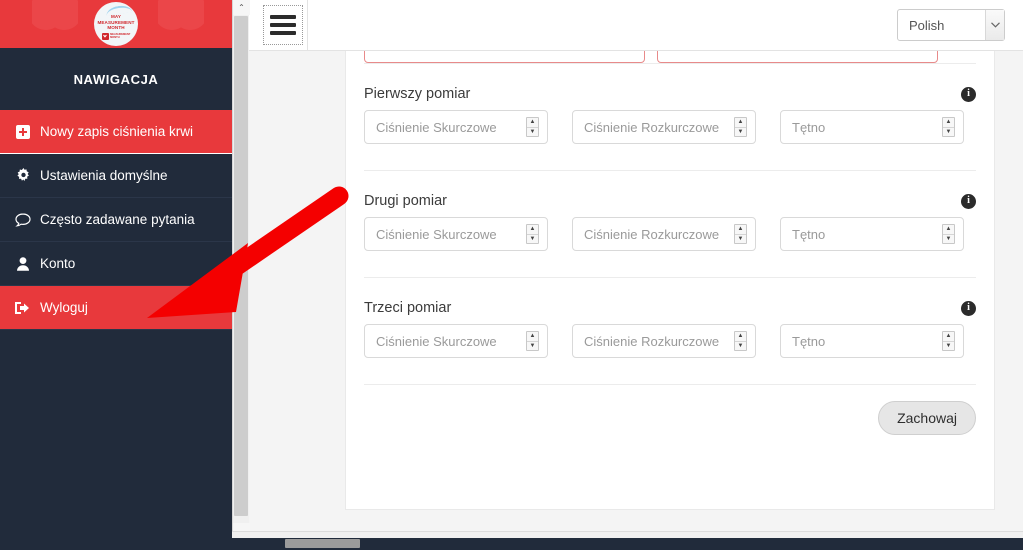  I want to click on may-measurement-month-logo: MAY MEASUREMENT MONTH MEASUREMENT MONTH, so click(116, 24).